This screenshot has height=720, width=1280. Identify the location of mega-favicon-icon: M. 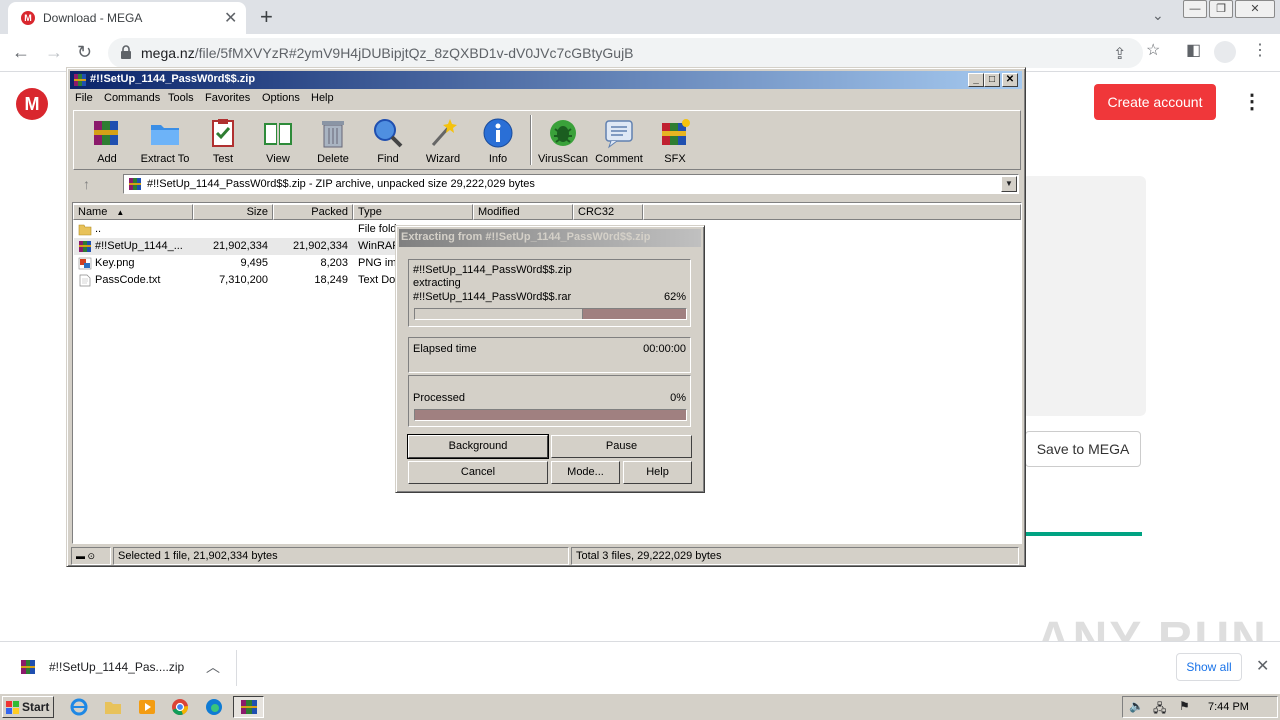
(28, 18).